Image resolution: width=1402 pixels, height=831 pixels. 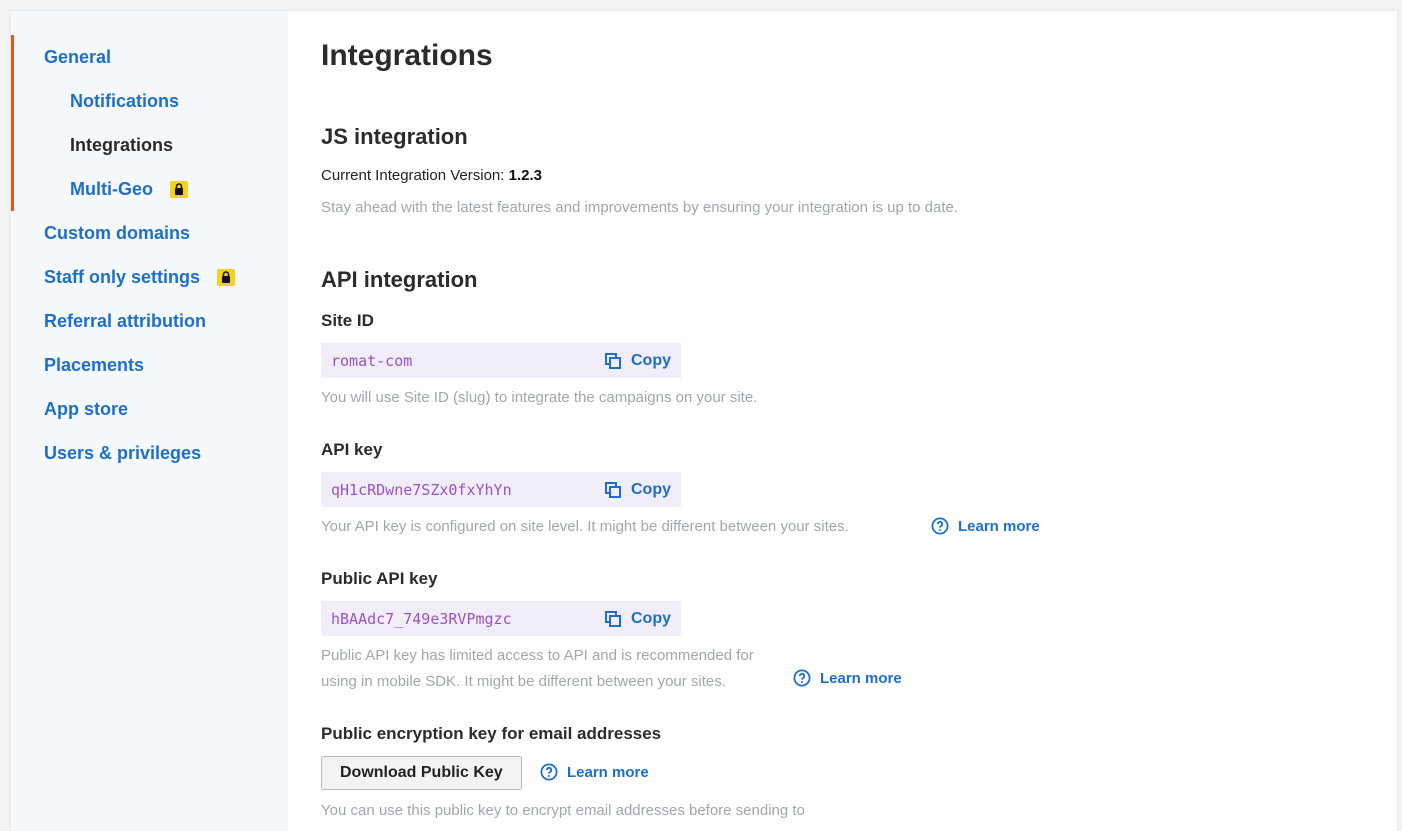 I want to click on sidebar-item-general: General, so click(x=77, y=57).